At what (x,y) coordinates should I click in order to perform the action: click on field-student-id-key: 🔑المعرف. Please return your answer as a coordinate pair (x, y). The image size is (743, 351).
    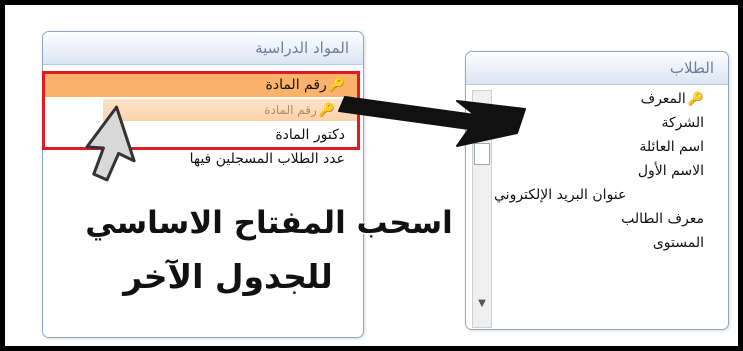
    Looking at the image, I should click on (599, 99).